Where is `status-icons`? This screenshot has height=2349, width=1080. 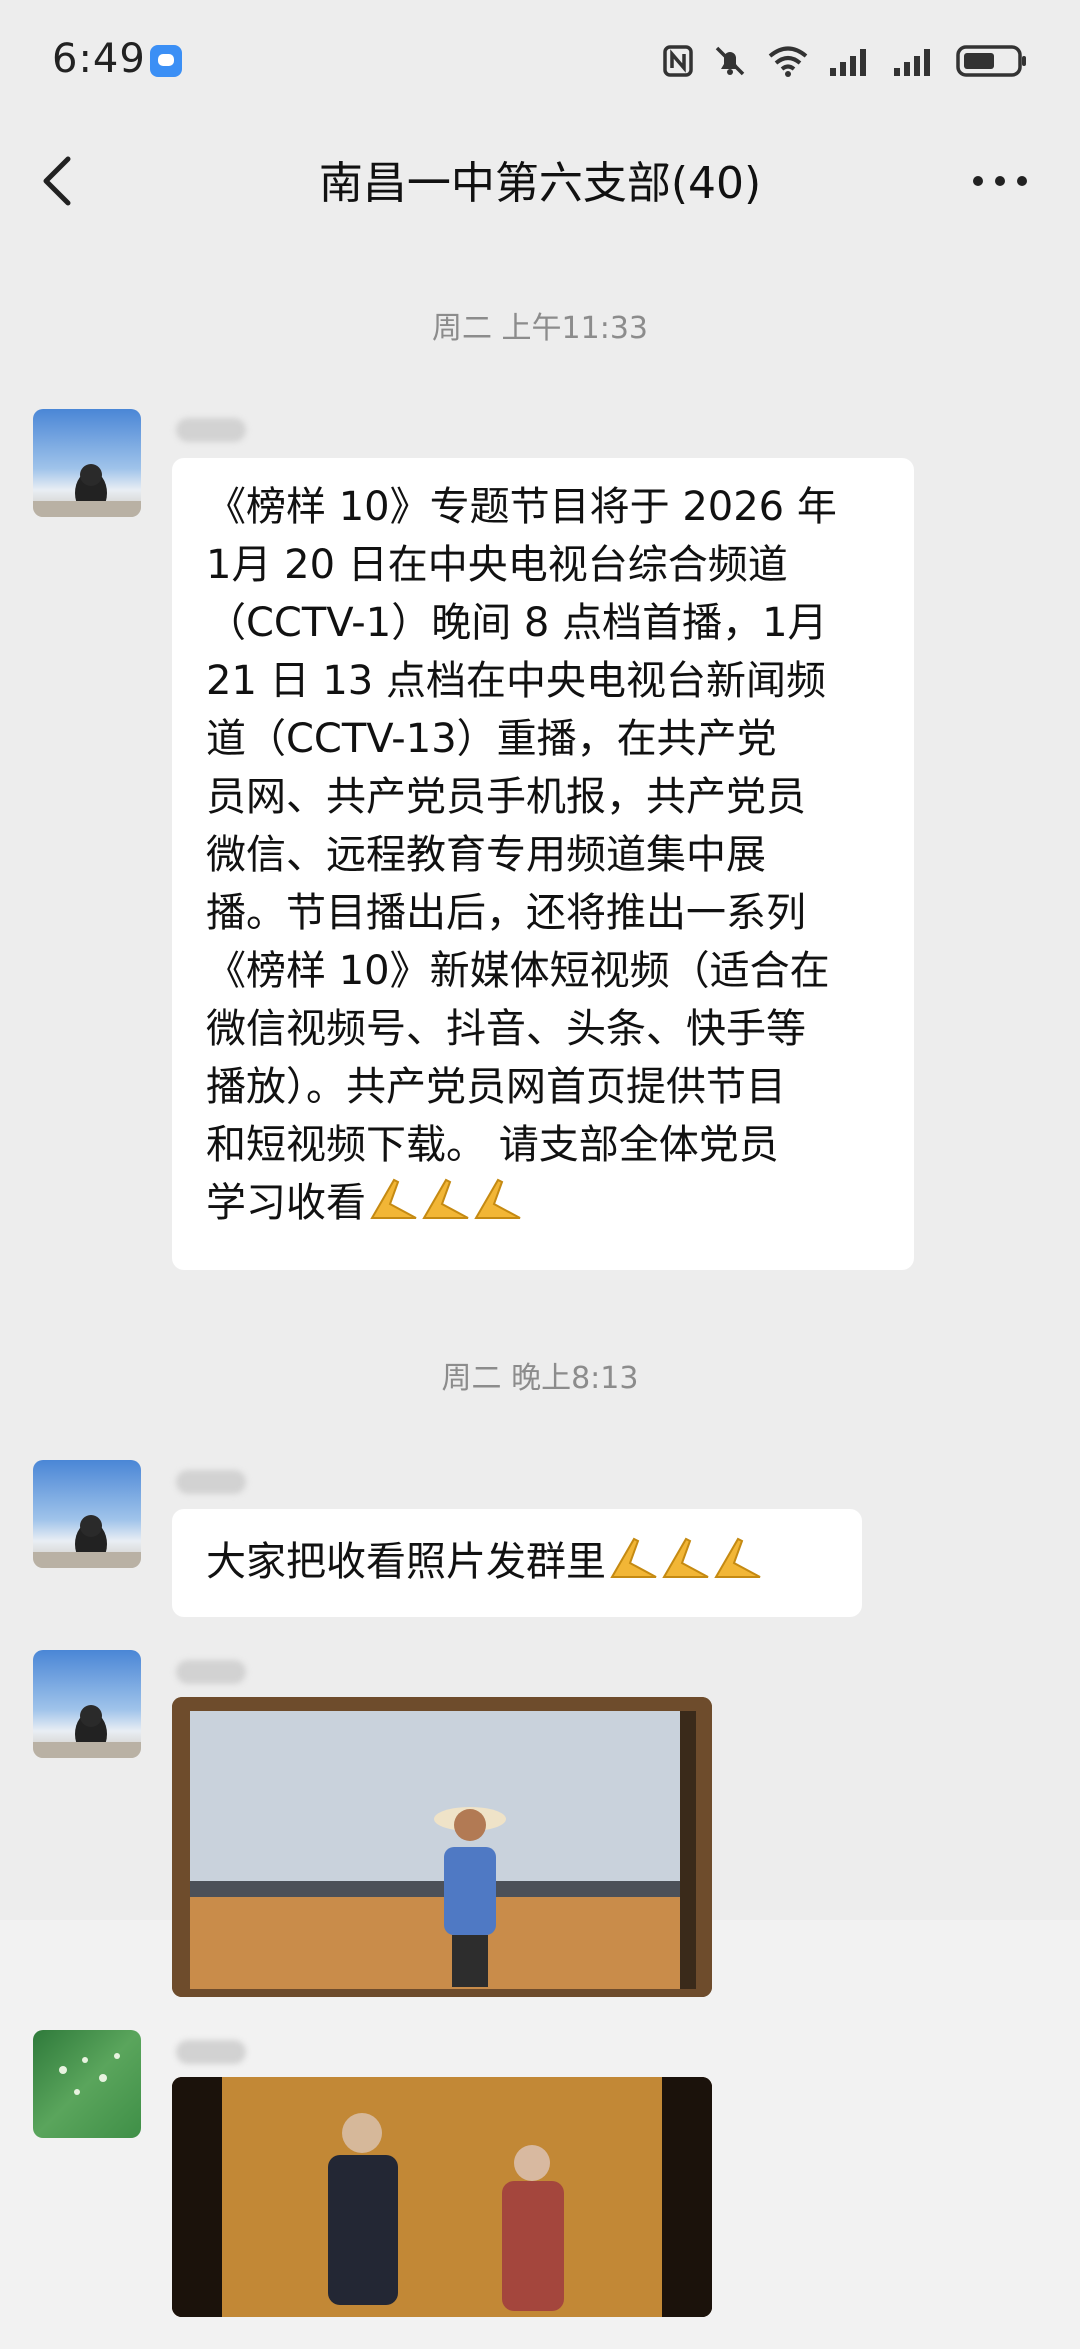 status-icons is located at coordinates (845, 61).